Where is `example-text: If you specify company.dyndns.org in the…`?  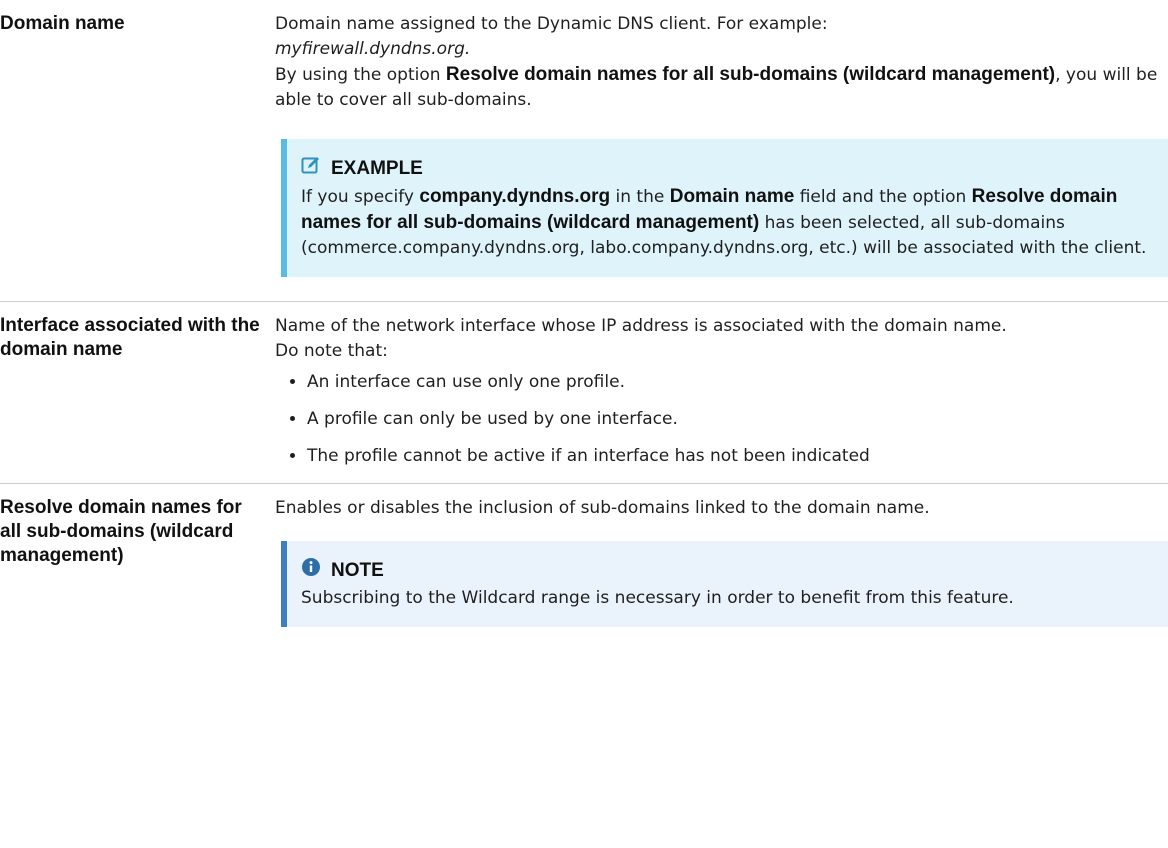 example-text: If you specify company.dyndns.org in the… is located at coordinates (724, 222).